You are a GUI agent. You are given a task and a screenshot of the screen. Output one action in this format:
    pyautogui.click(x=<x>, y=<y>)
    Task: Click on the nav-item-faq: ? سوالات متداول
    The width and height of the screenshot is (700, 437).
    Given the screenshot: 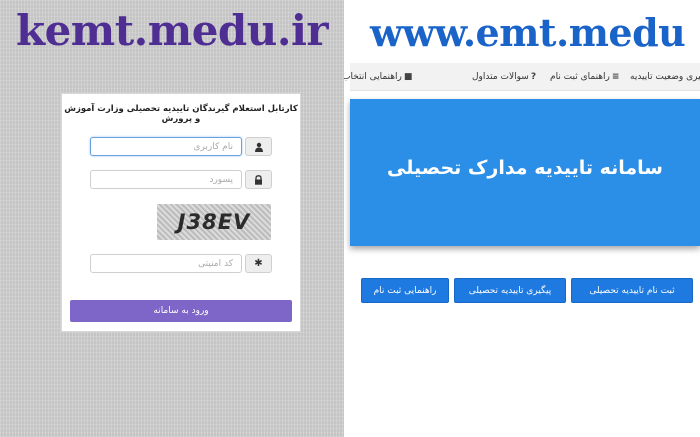 What is the action you would take?
    pyautogui.click(x=504, y=76)
    